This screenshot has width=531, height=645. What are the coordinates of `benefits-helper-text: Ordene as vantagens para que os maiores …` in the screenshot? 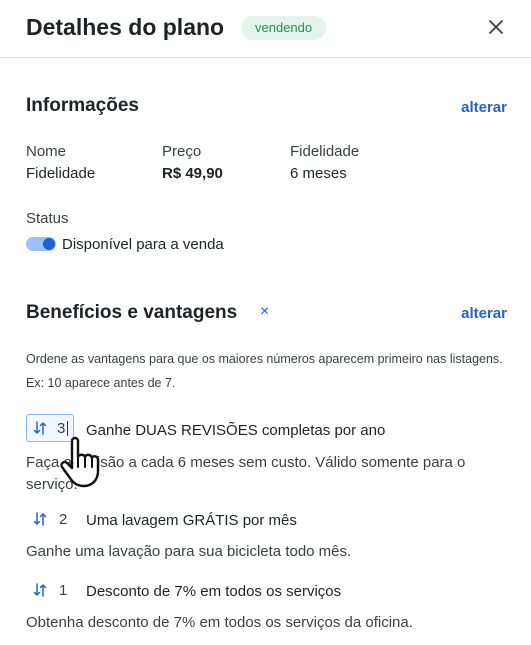 It's located at (264, 371).